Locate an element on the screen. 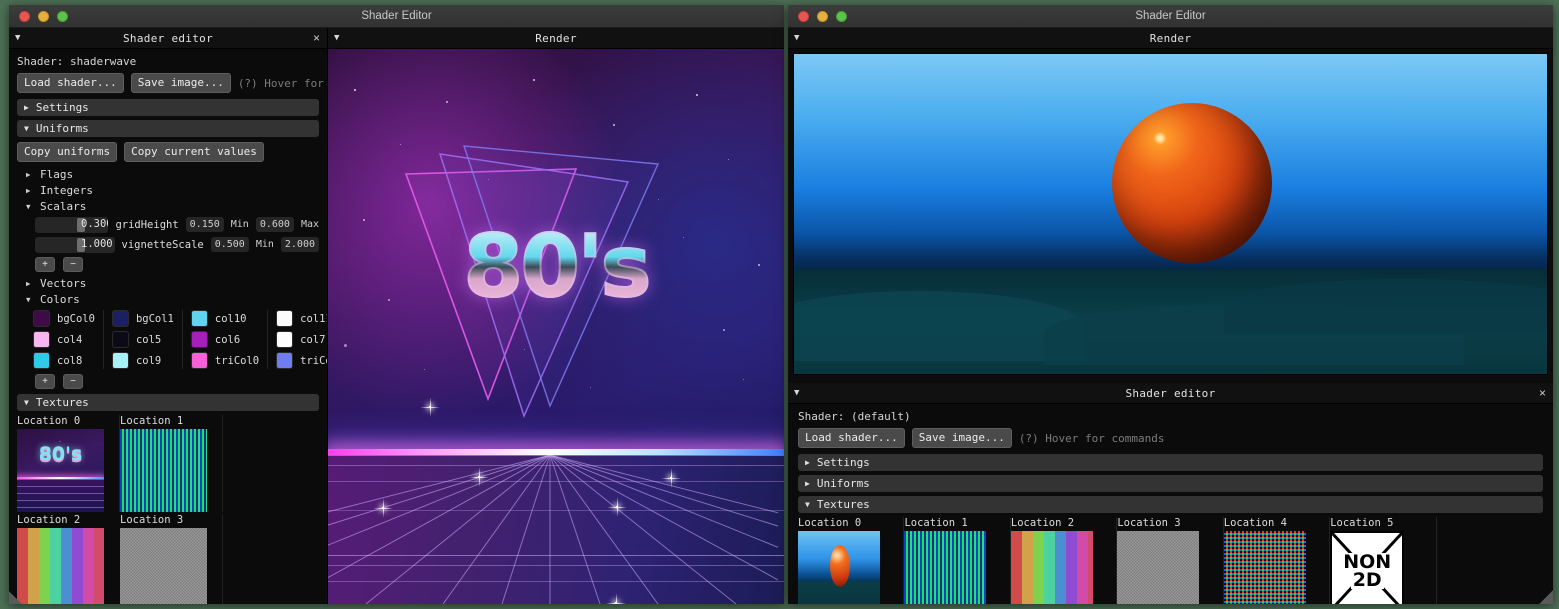 Image resolution: width=1559 pixels, height=609 pixels. right-render-panel-header: ▼ Render is located at coordinates (1170, 38).